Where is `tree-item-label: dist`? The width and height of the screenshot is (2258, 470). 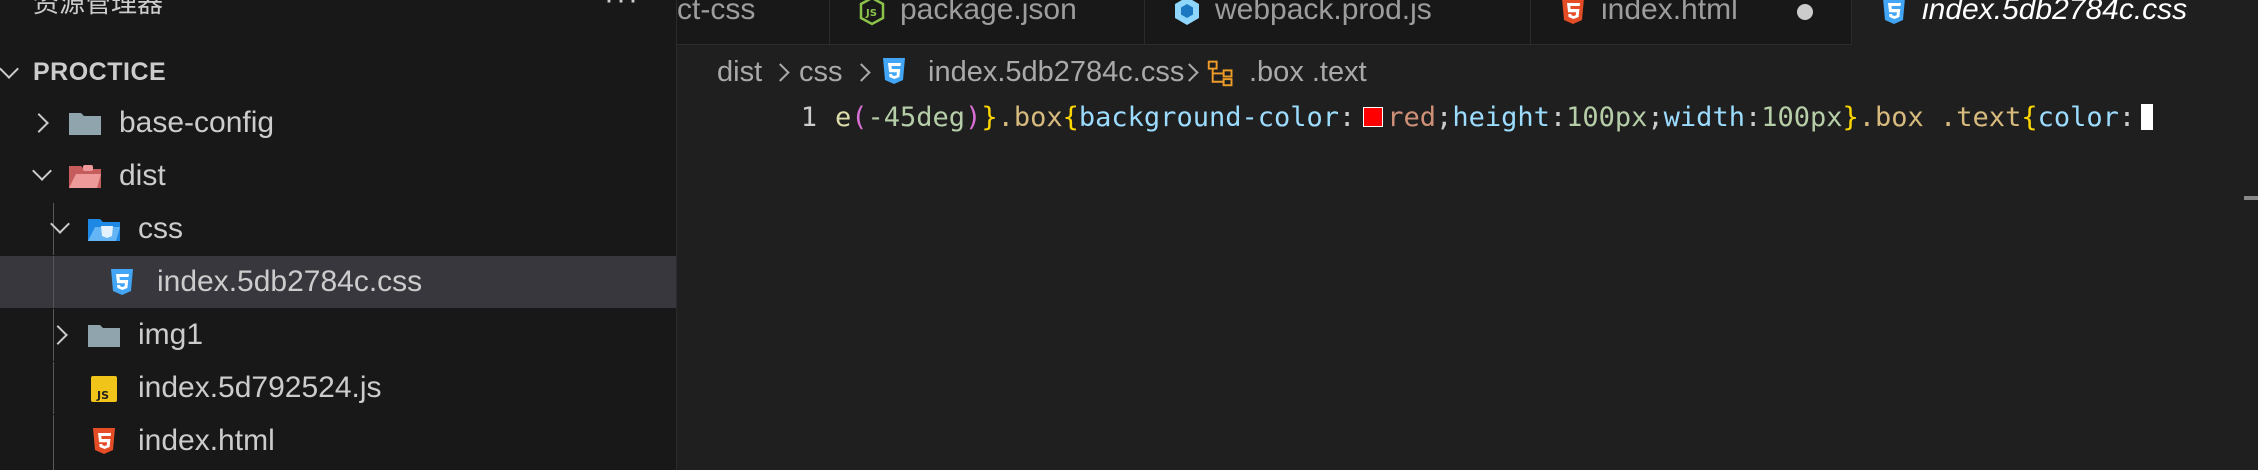 tree-item-label: dist is located at coordinates (142, 175).